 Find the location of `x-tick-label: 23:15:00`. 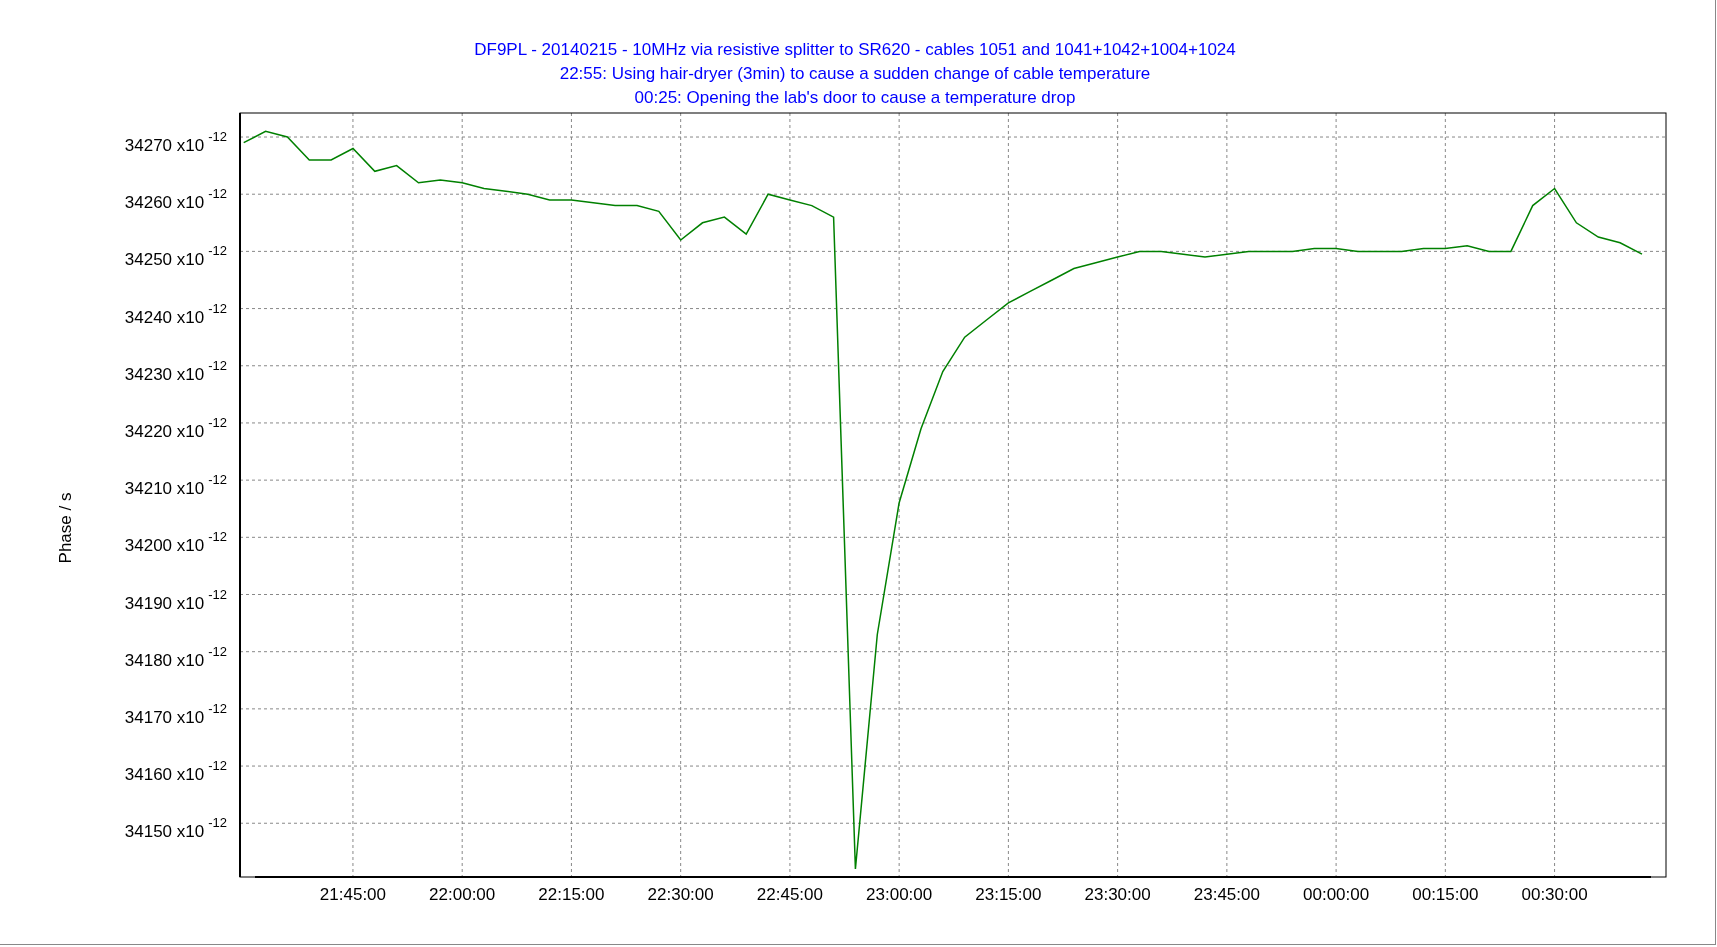

x-tick-label: 23:15:00 is located at coordinates (1008, 895).